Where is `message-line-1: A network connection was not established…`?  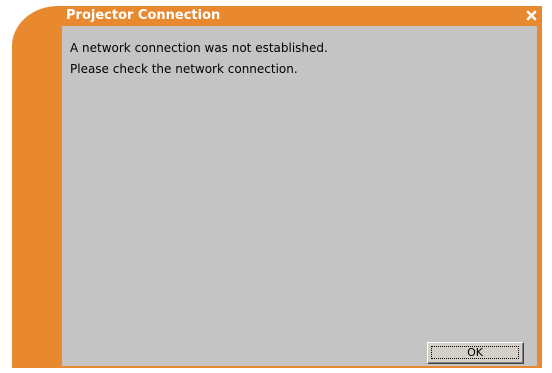
message-line-1: A network connection was not established… is located at coordinates (199, 48).